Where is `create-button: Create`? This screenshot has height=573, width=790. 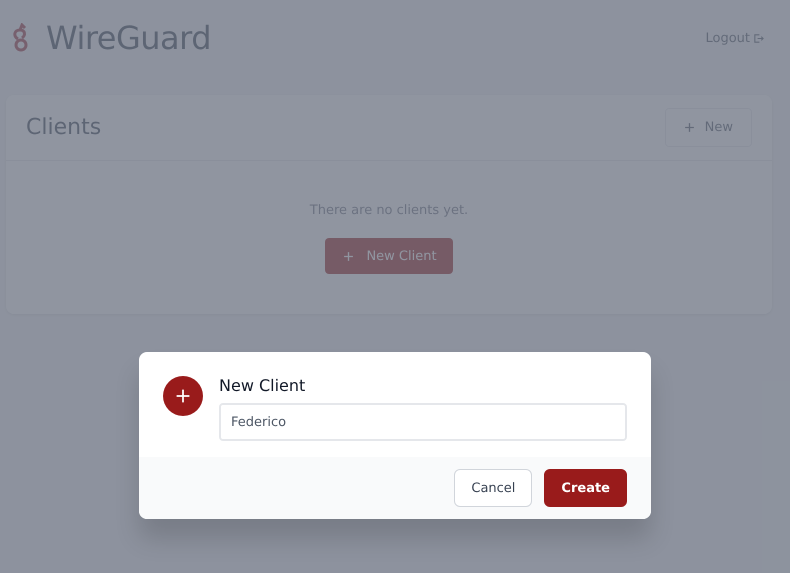
create-button: Create is located at coordinates (585, 488).